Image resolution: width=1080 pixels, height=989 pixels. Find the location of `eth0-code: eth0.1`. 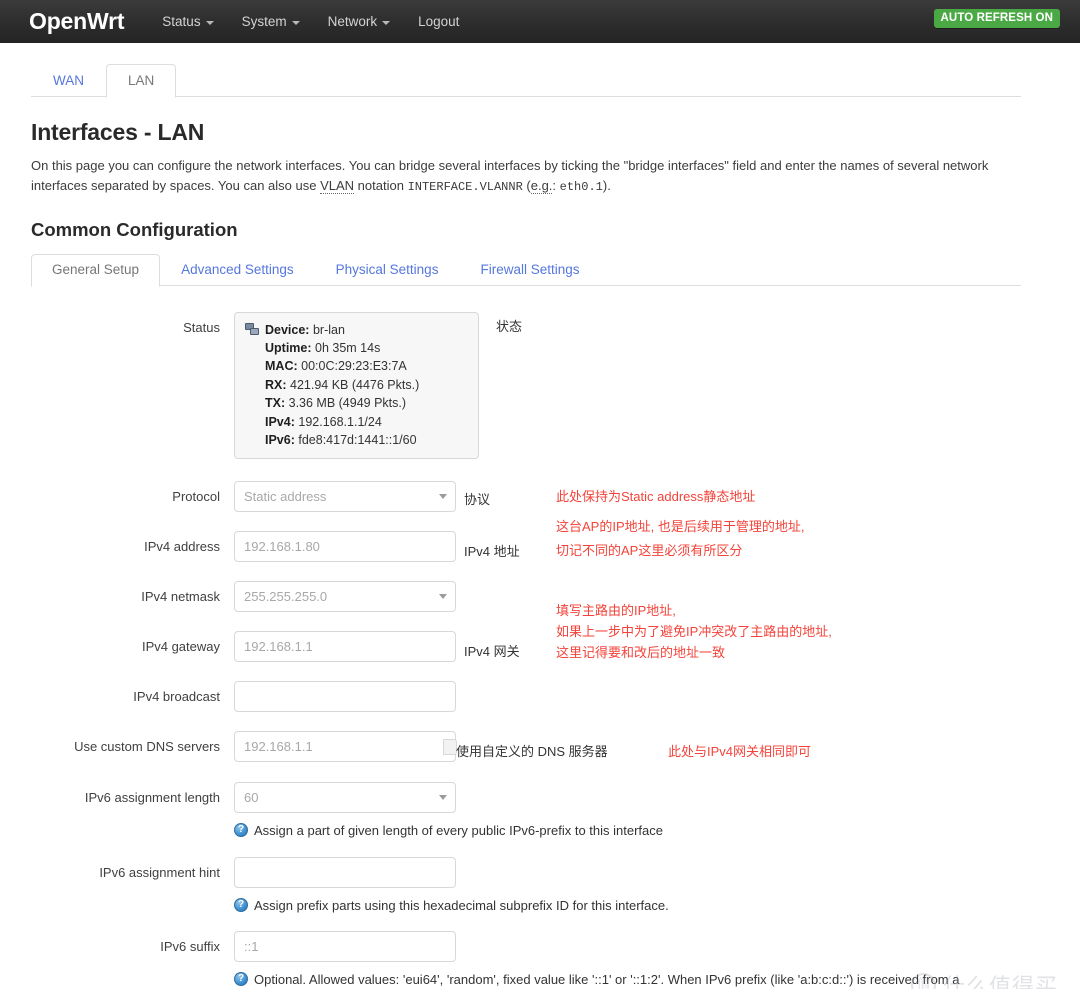

eth0-code: eth0.1 is located at coordinates (581, 187).